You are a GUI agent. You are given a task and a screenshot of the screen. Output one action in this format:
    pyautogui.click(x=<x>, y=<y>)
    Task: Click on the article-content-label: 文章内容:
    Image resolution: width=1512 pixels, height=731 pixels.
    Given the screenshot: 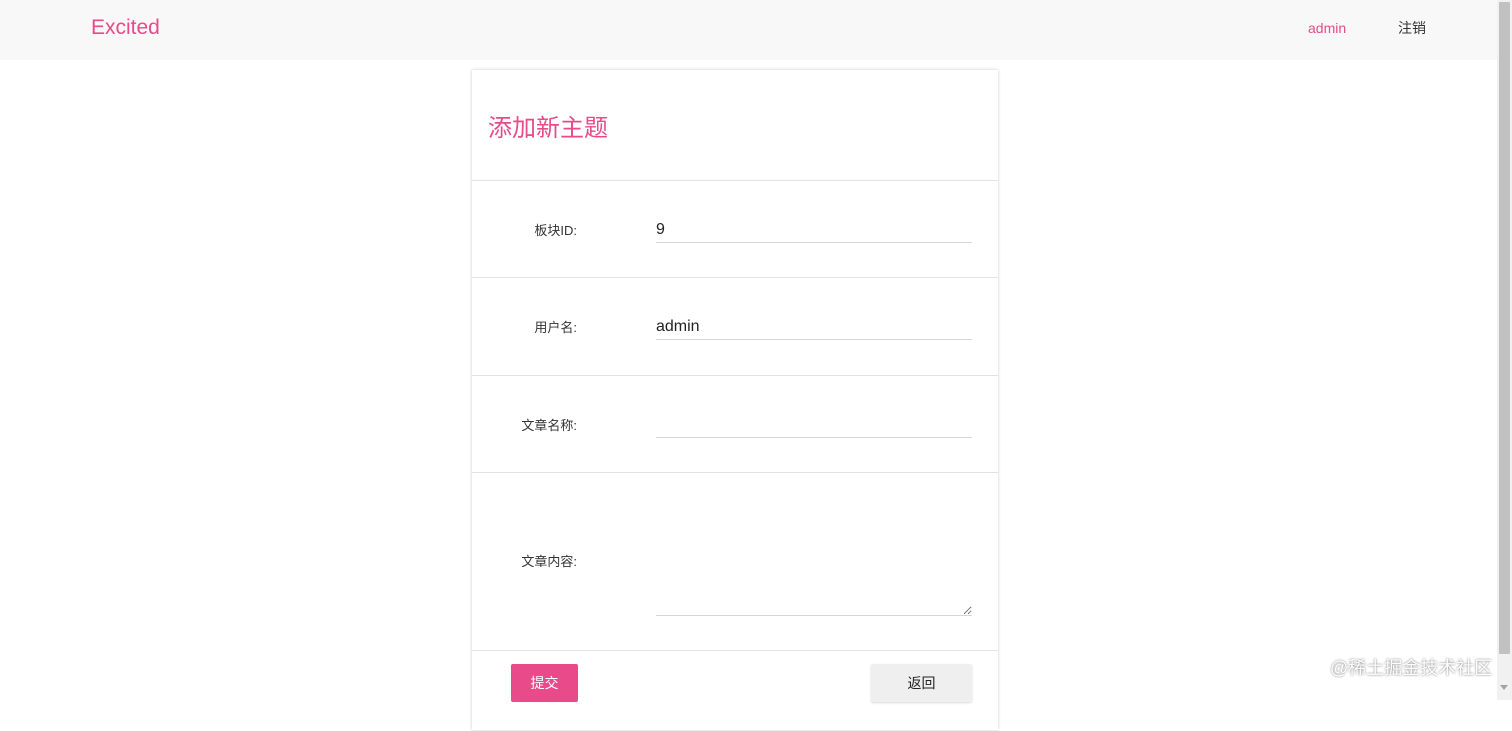 What is the action you would take?
    pyautogui.click(x=549, y=561)
    